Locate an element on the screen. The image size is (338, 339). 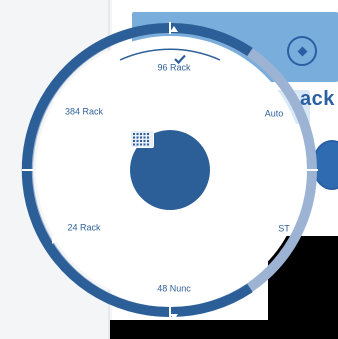
grid-plate-icon is located at coordinates (142, 139).